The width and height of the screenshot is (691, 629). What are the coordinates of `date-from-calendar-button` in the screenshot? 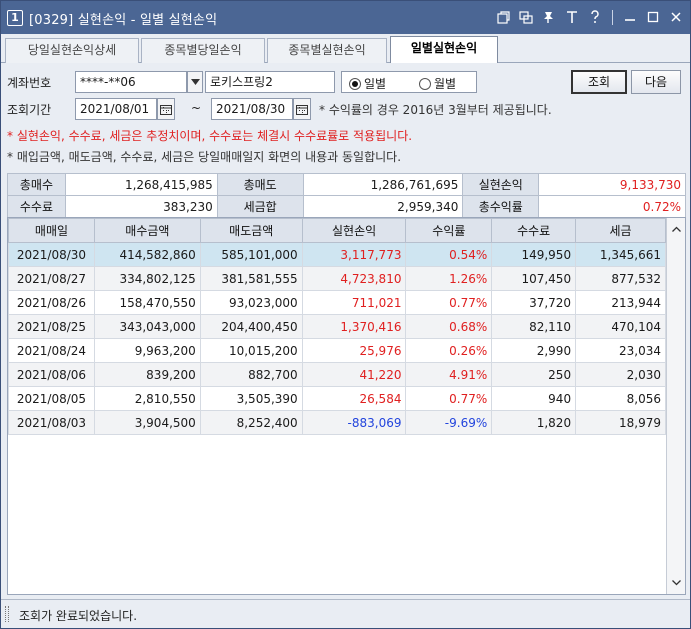 It's located at (166, 109).